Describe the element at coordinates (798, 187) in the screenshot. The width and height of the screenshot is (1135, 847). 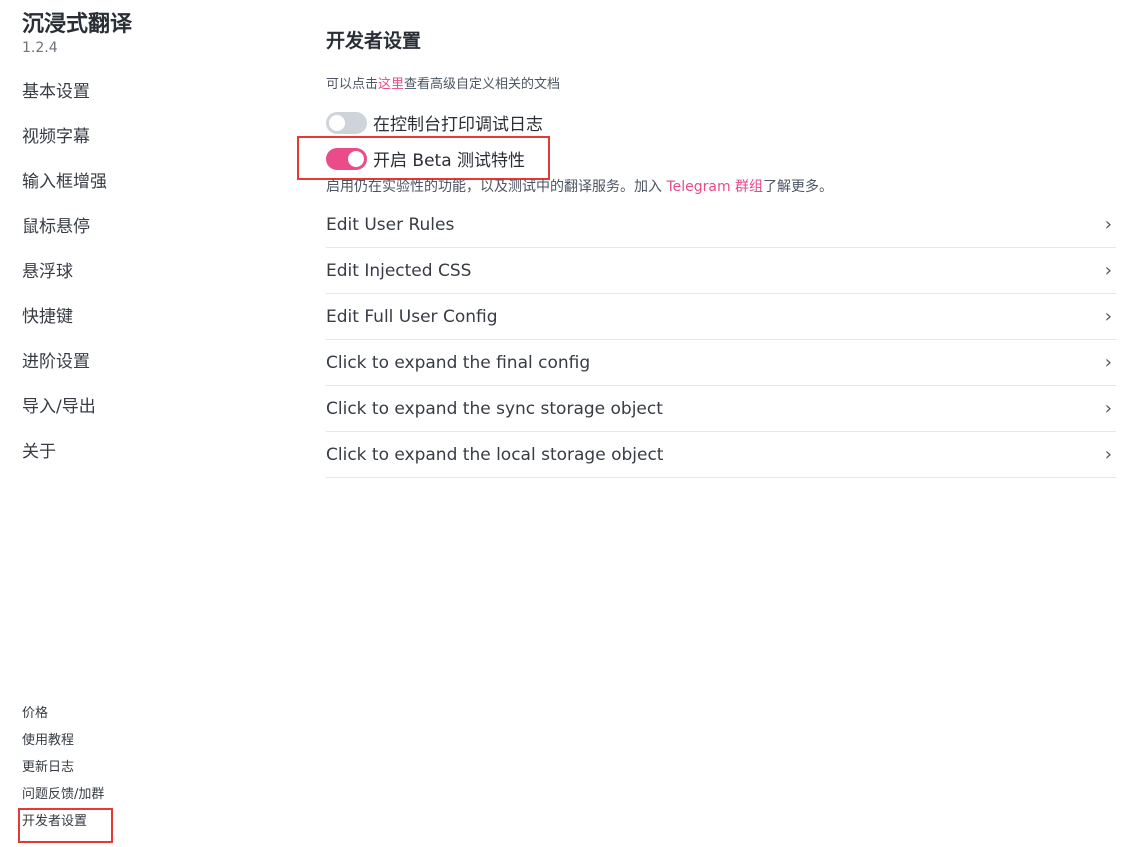
I see `beta-desc-suffix: 了解更多。` at that location.